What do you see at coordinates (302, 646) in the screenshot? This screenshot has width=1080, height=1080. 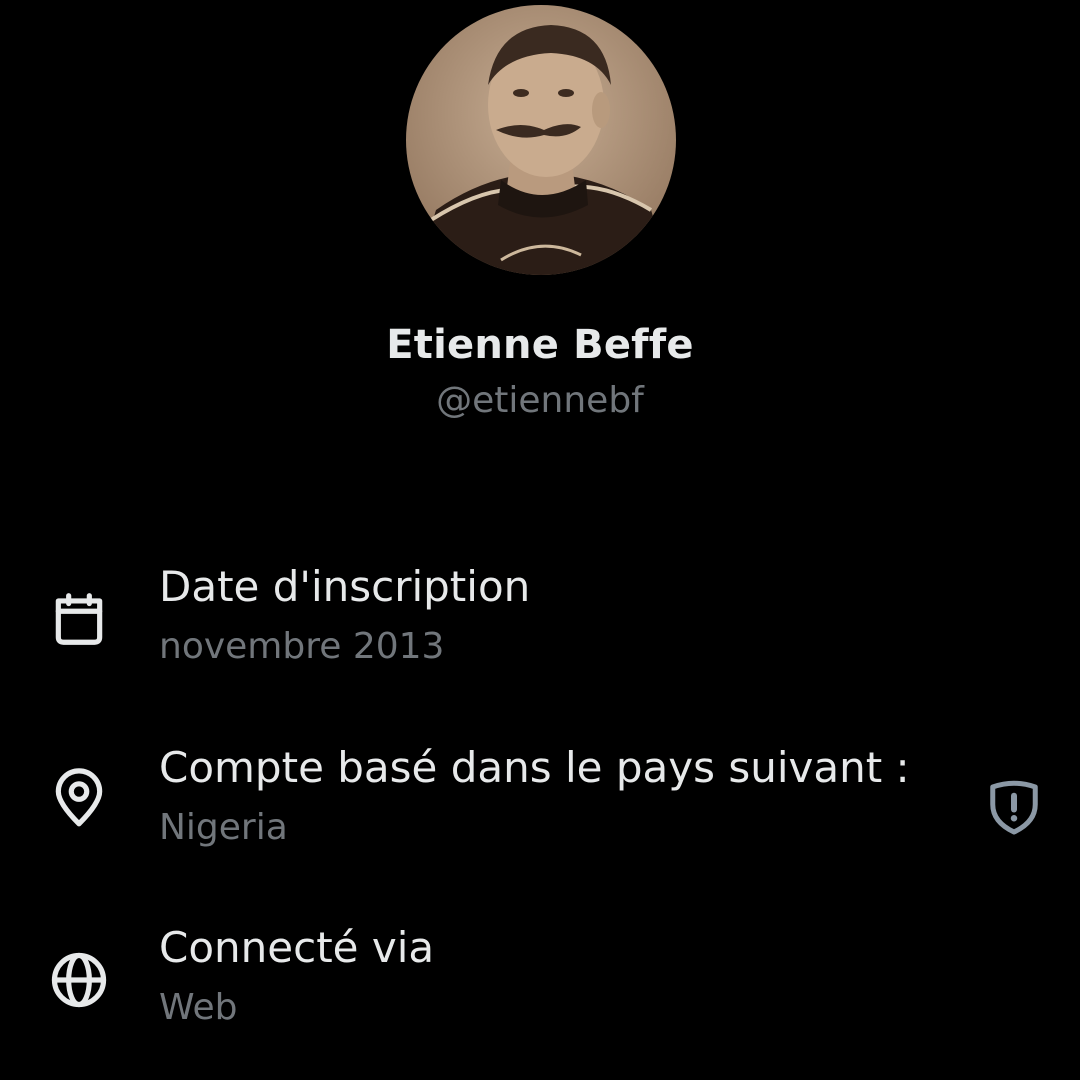 I see `joined-value: novembre 2013` at bounding box center [302, 646].